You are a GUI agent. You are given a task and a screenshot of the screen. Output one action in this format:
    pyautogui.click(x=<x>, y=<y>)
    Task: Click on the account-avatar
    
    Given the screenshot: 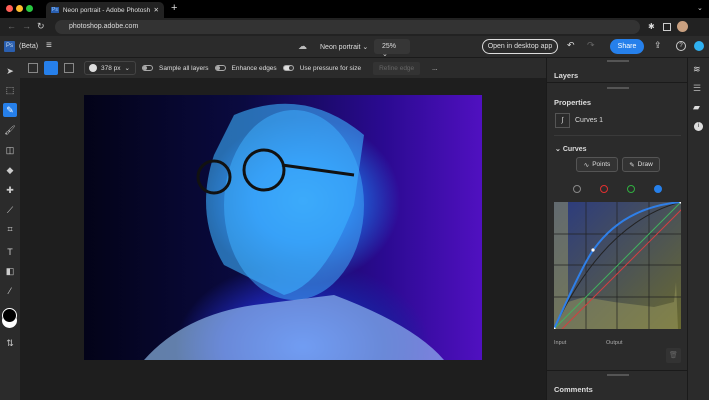 What is the action you would take?
    pyautogui.click(x=699, y=46)
    